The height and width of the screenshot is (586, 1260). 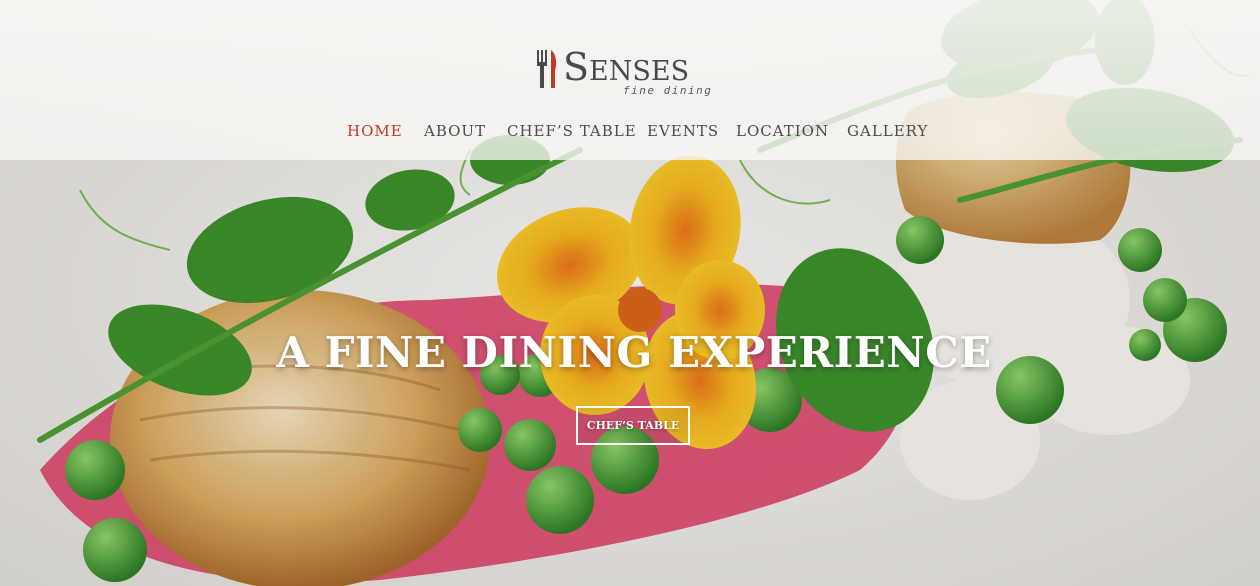 What do you see at coordinates (668, 90) in the screenshot?
I see `brand-tagline: fine dining` at bounding box center [668, 90].